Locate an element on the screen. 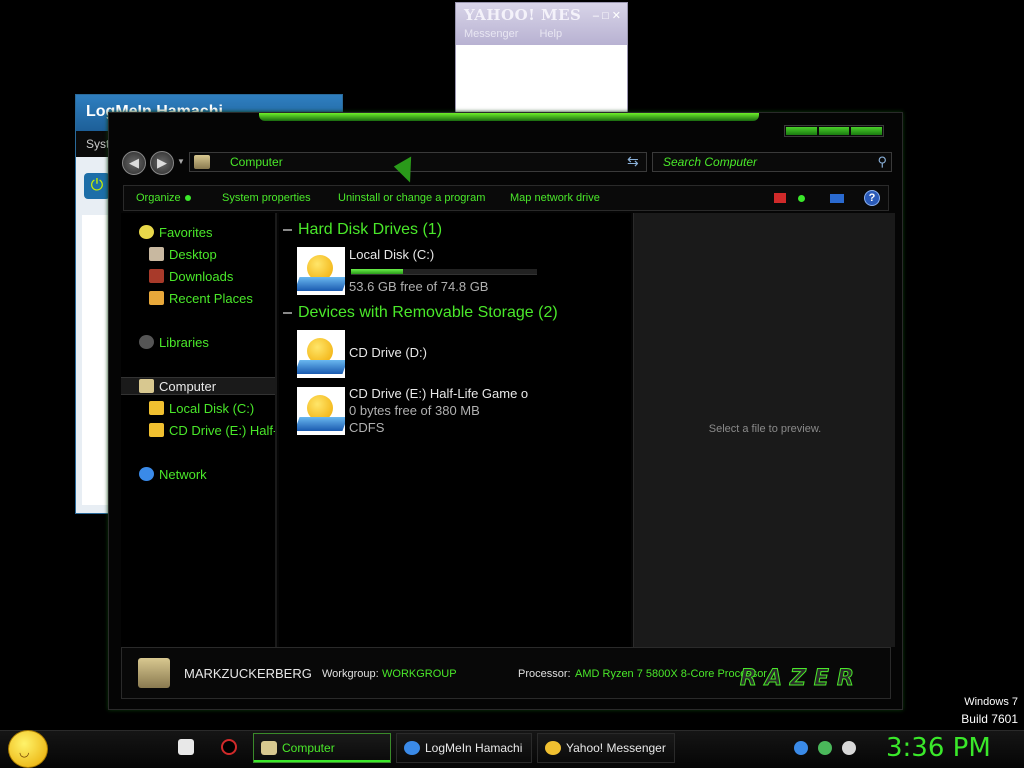  drive-c-capacity-bar is located at coordinates (444, 272).